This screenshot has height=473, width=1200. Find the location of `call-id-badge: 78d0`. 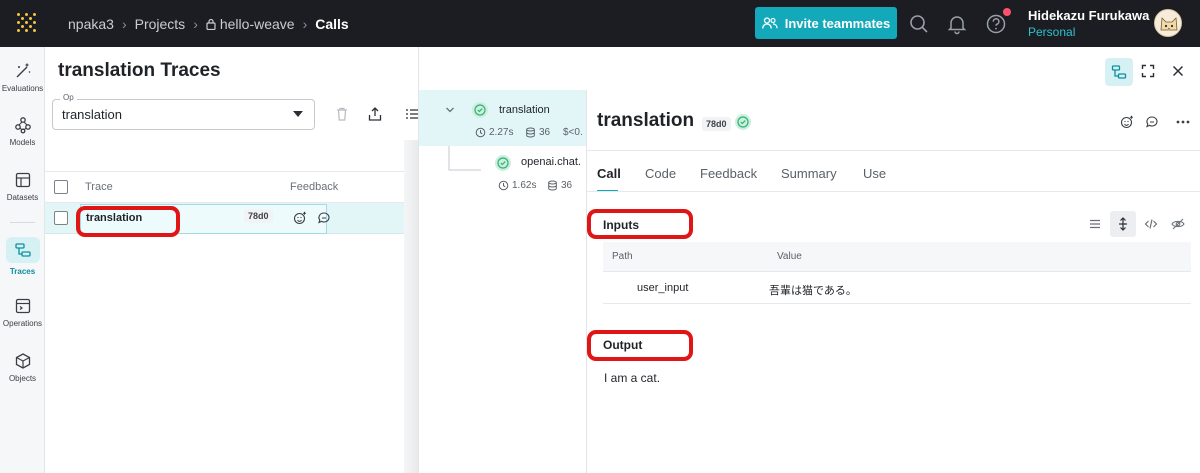

call-id-badge: 78d0 is located at coordinates (716, 124).